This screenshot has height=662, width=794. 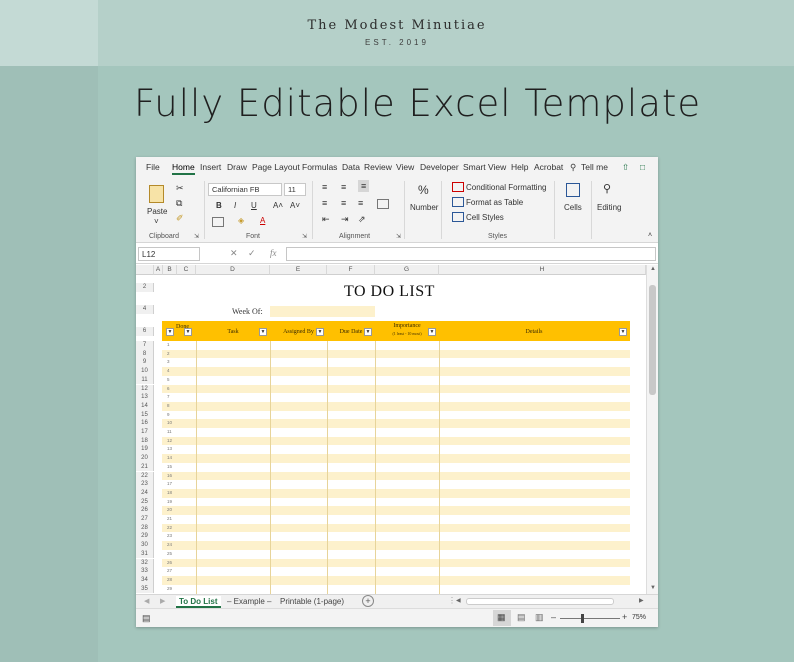 What do you see at coordinates (423, 190) in the screenshot?
I see `percent-icon: %` at bounding box center [423, 190].